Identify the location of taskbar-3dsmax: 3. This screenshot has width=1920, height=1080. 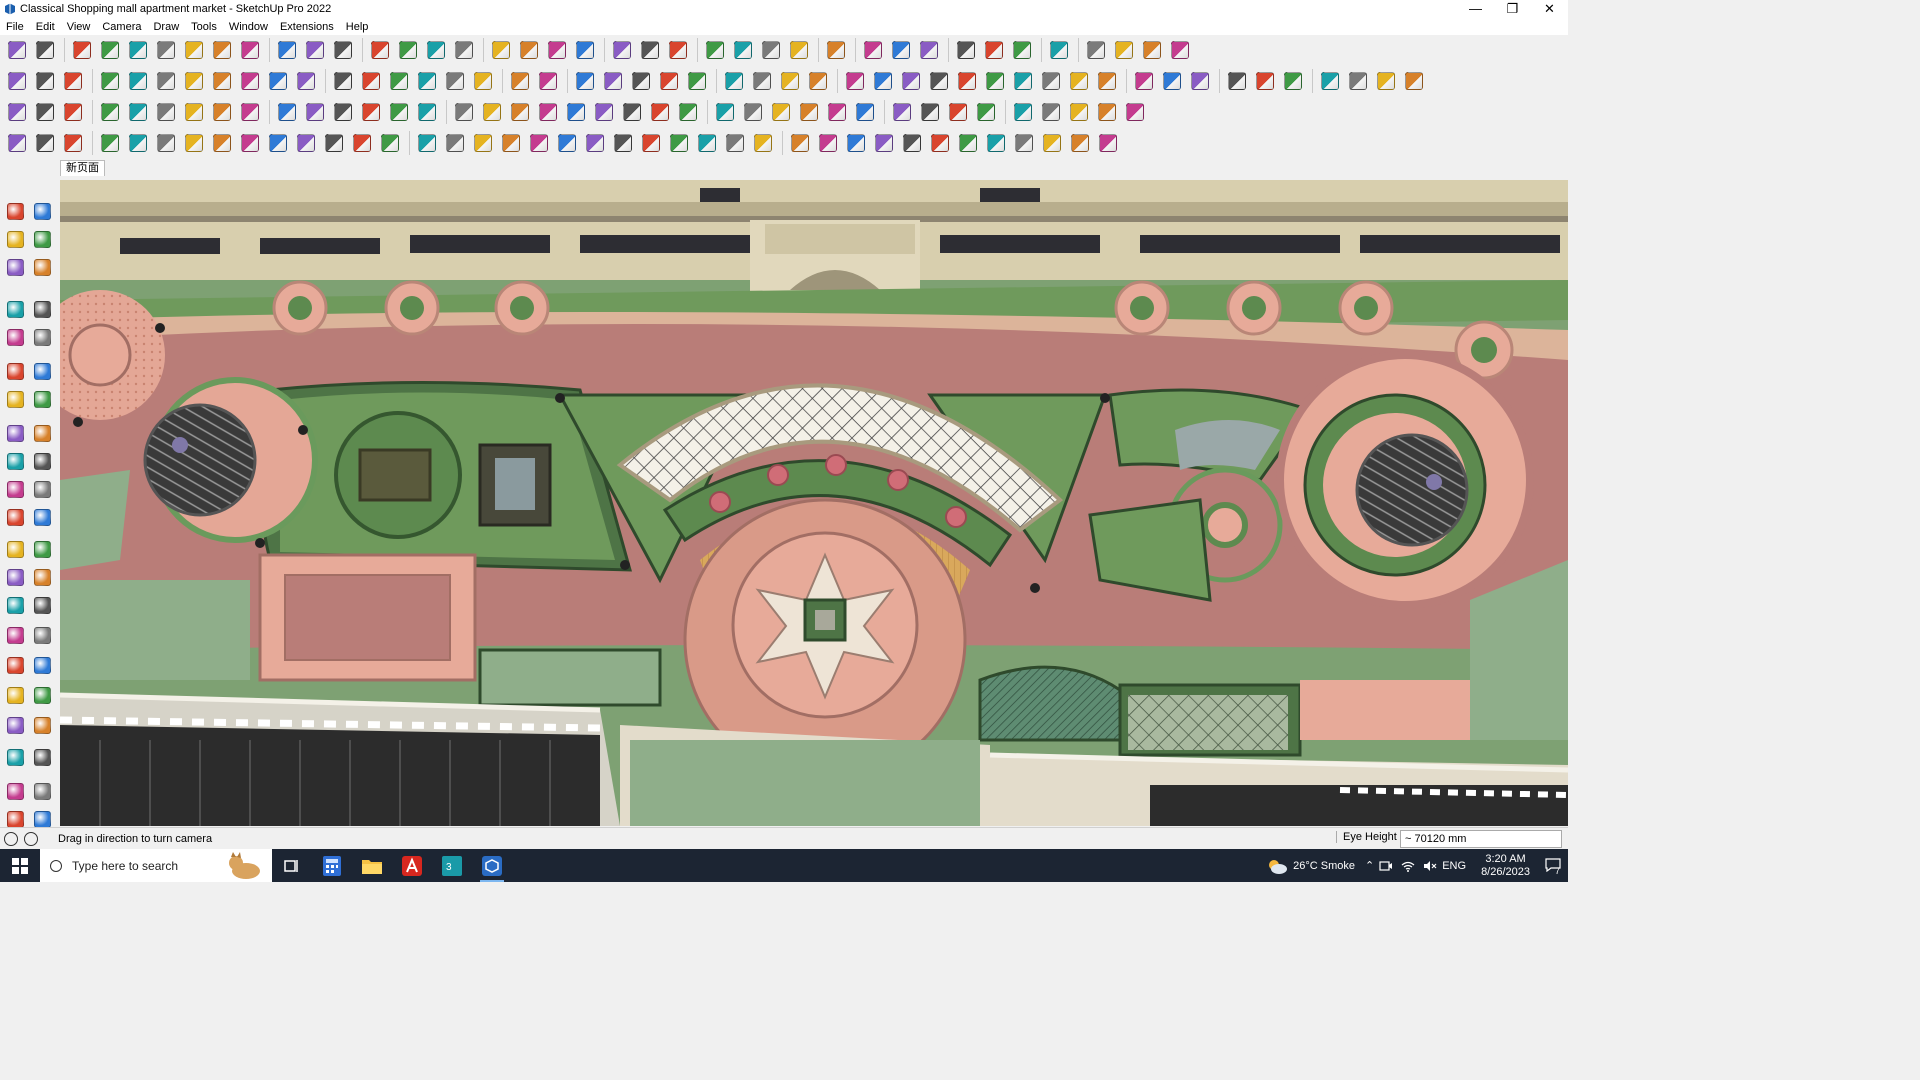
(452, 865).